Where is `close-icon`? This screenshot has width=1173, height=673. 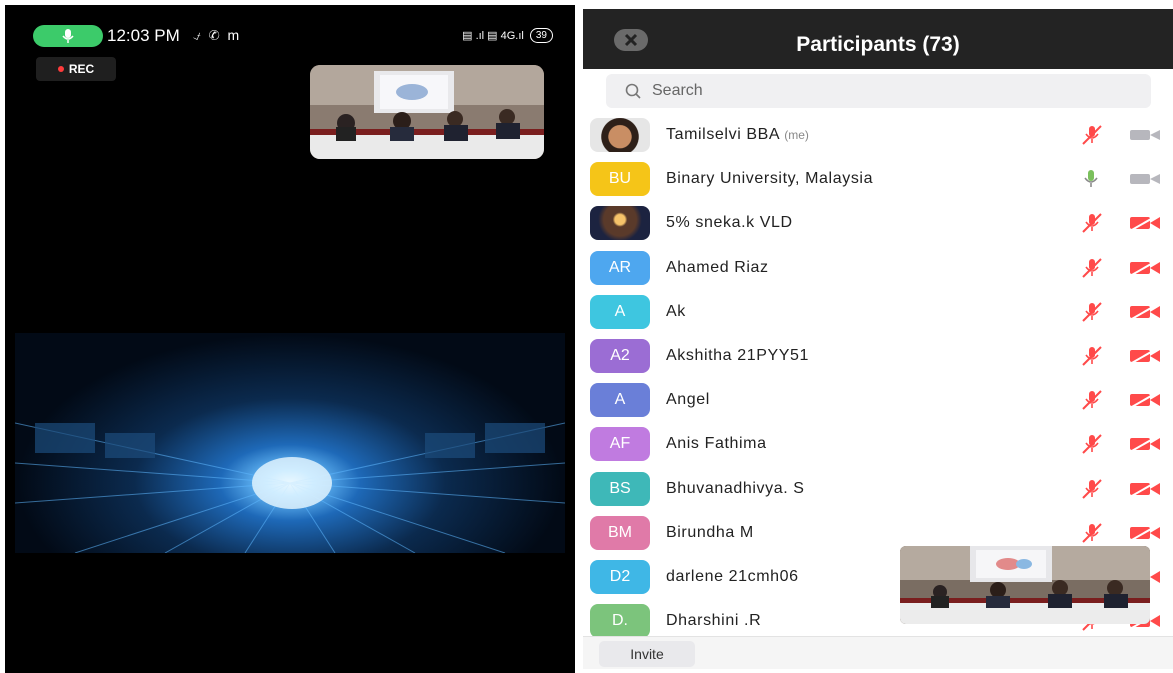
close-icon is located at coordinates (631, 40).